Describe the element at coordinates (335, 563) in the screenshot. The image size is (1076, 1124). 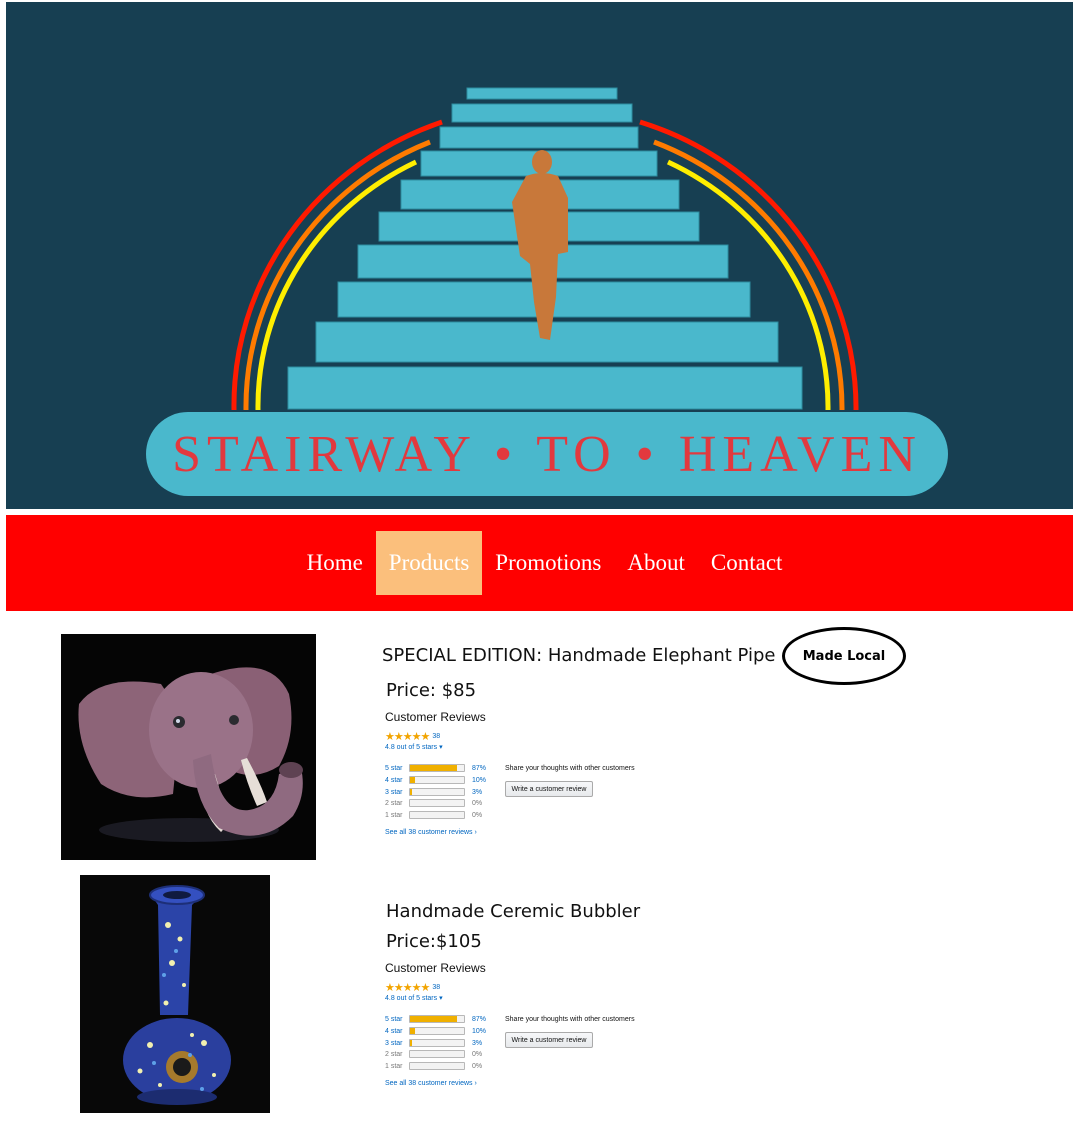
I see `nav-item-home: Home` at that location.